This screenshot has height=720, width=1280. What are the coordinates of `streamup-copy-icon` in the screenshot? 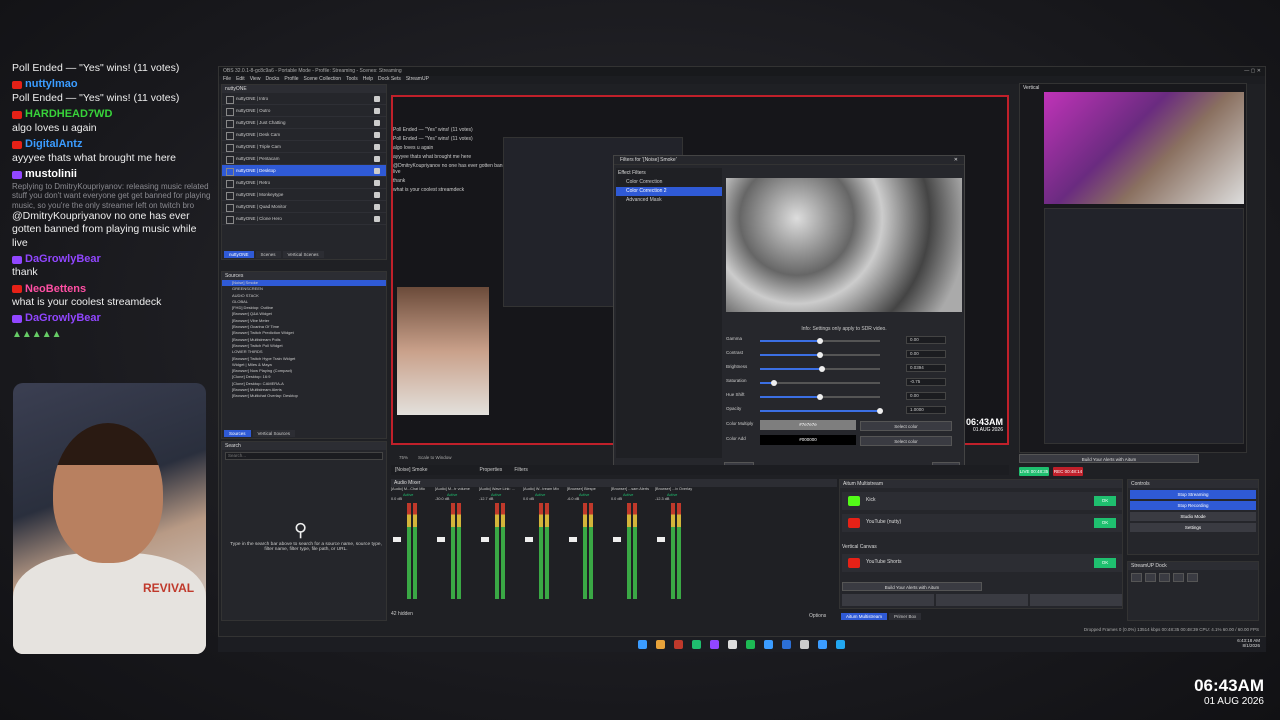 It's located at (1150, 577).